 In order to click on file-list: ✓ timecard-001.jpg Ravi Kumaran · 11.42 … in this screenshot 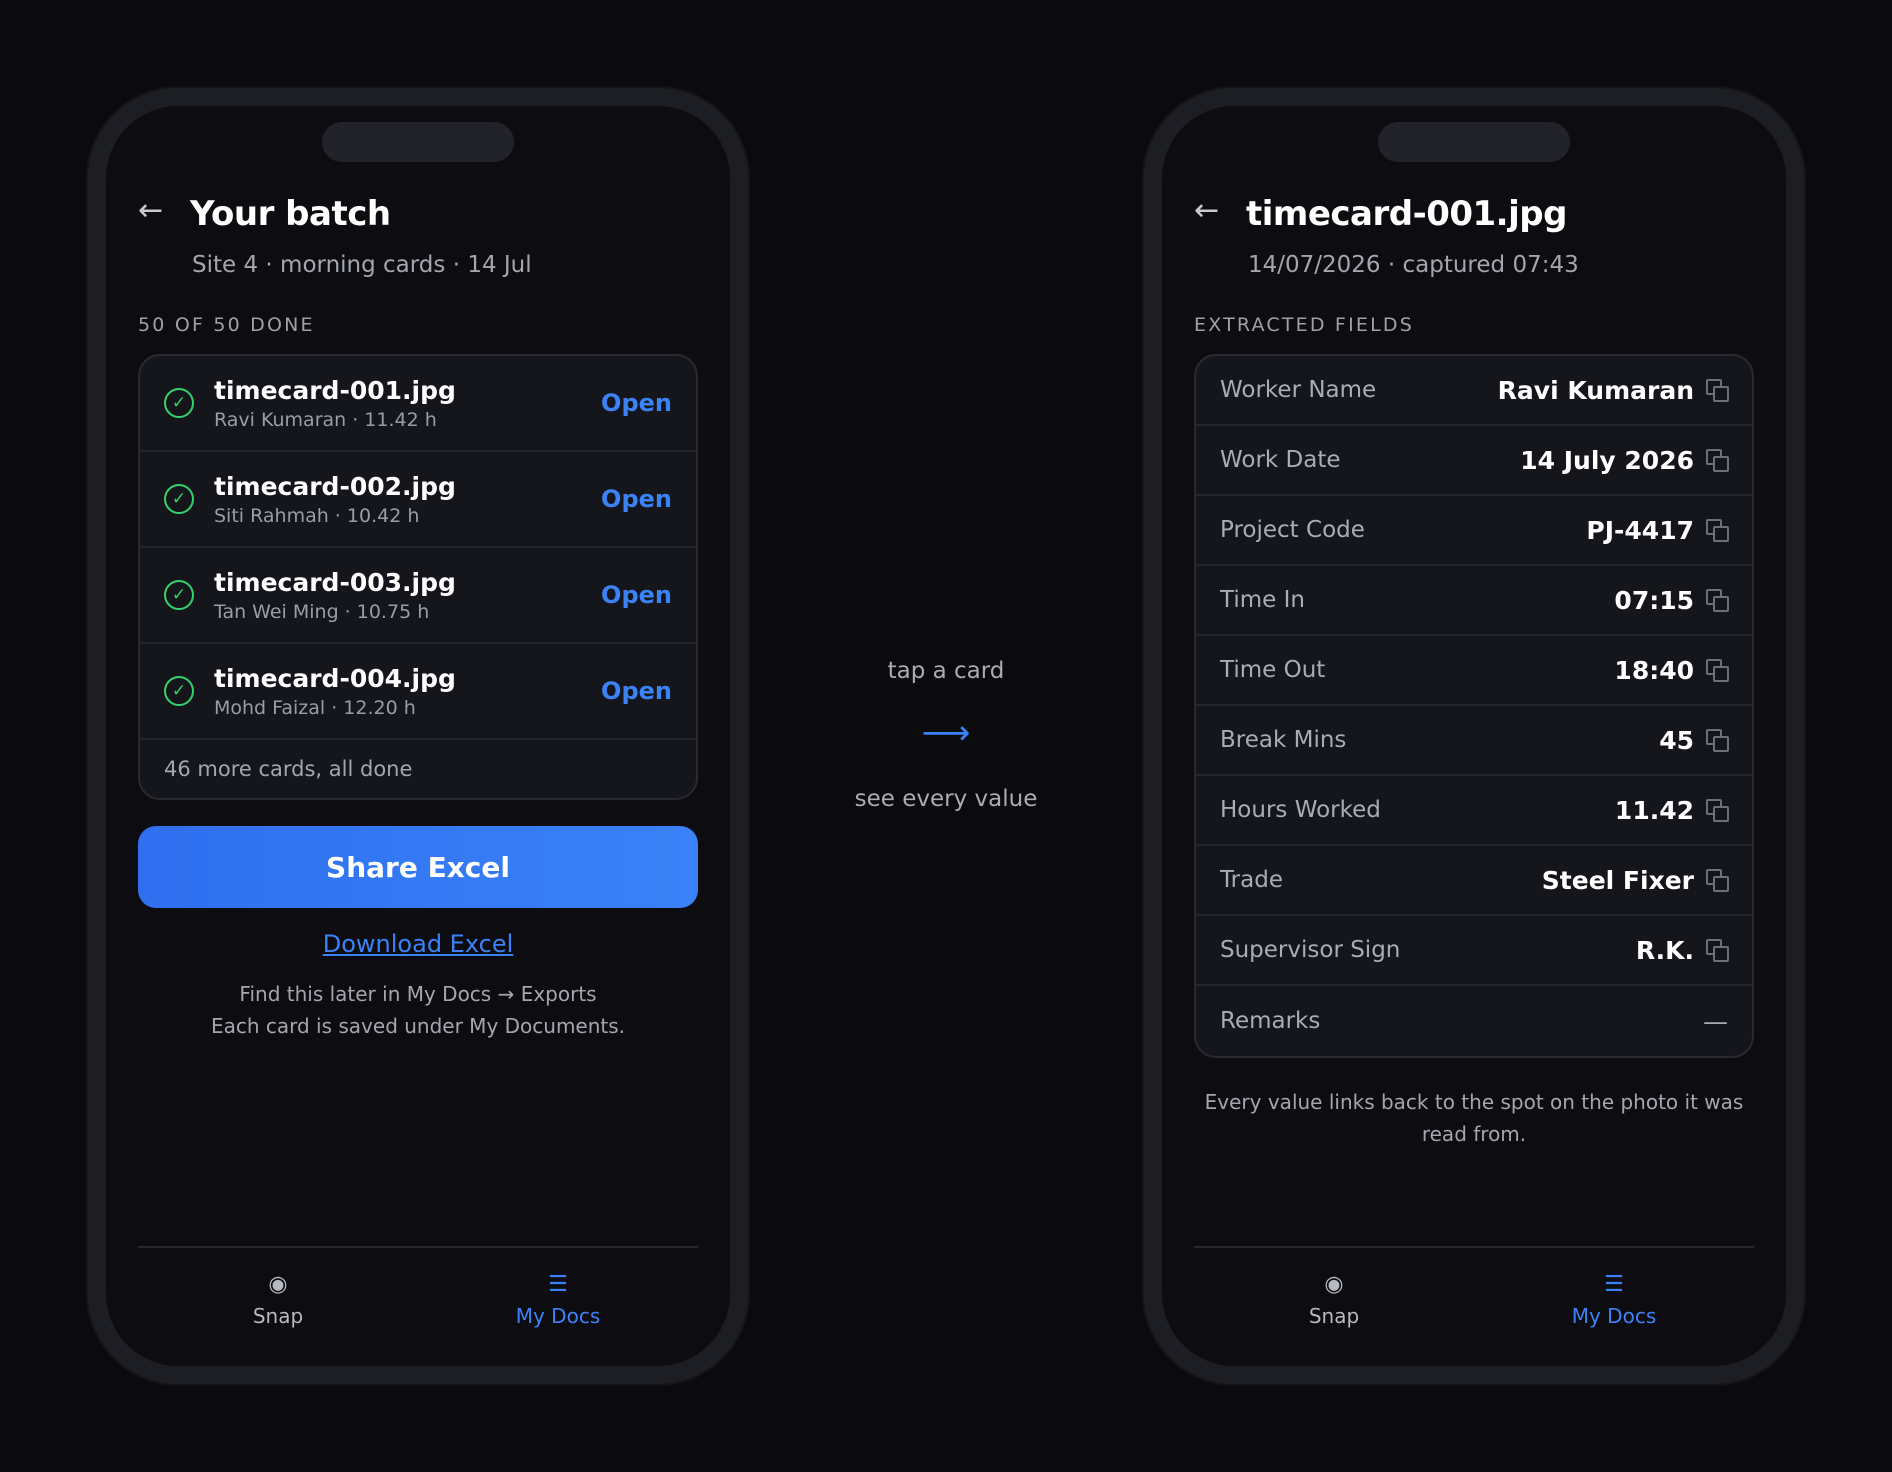, I will do `click(418, 577)`.